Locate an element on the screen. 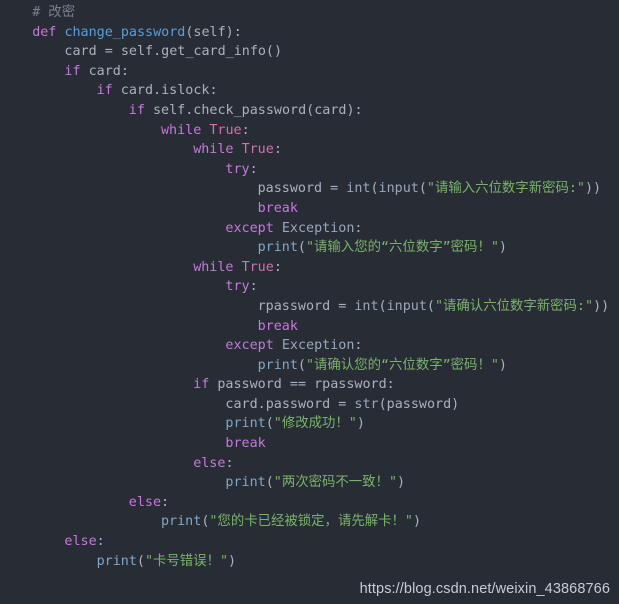  code-token-string: "卡号错误！" is located at coordinates (186, 561).